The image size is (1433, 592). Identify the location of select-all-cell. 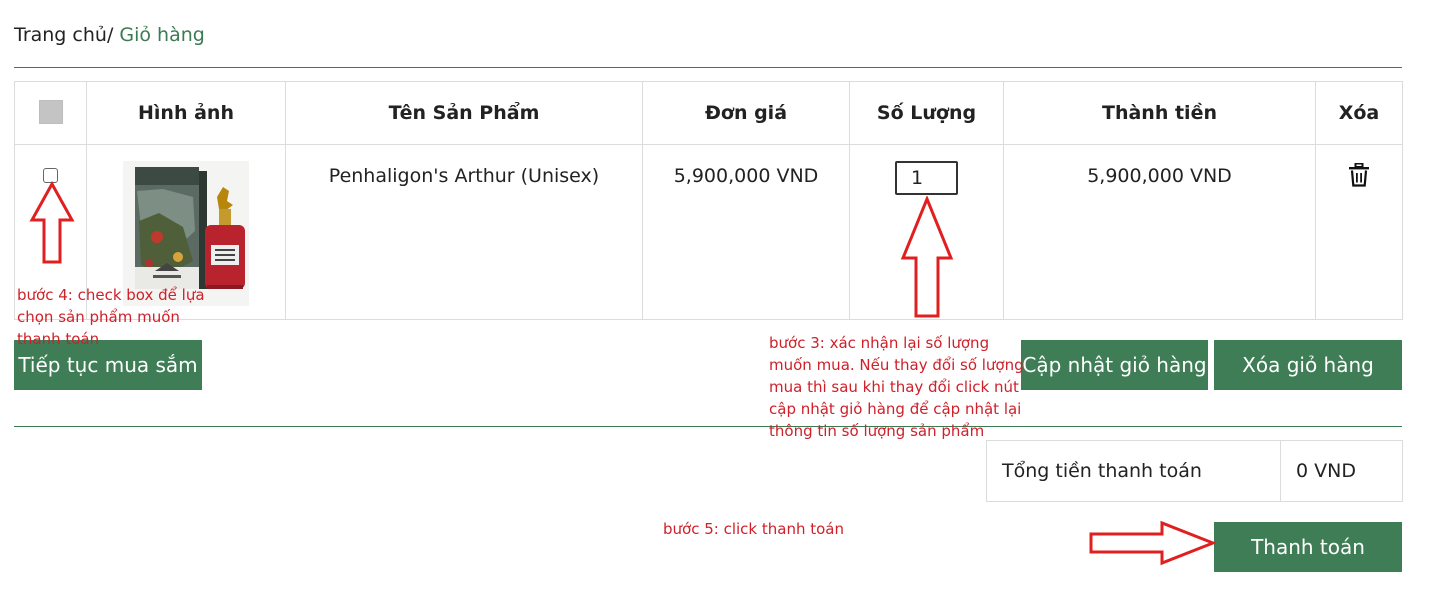
(50, 113).